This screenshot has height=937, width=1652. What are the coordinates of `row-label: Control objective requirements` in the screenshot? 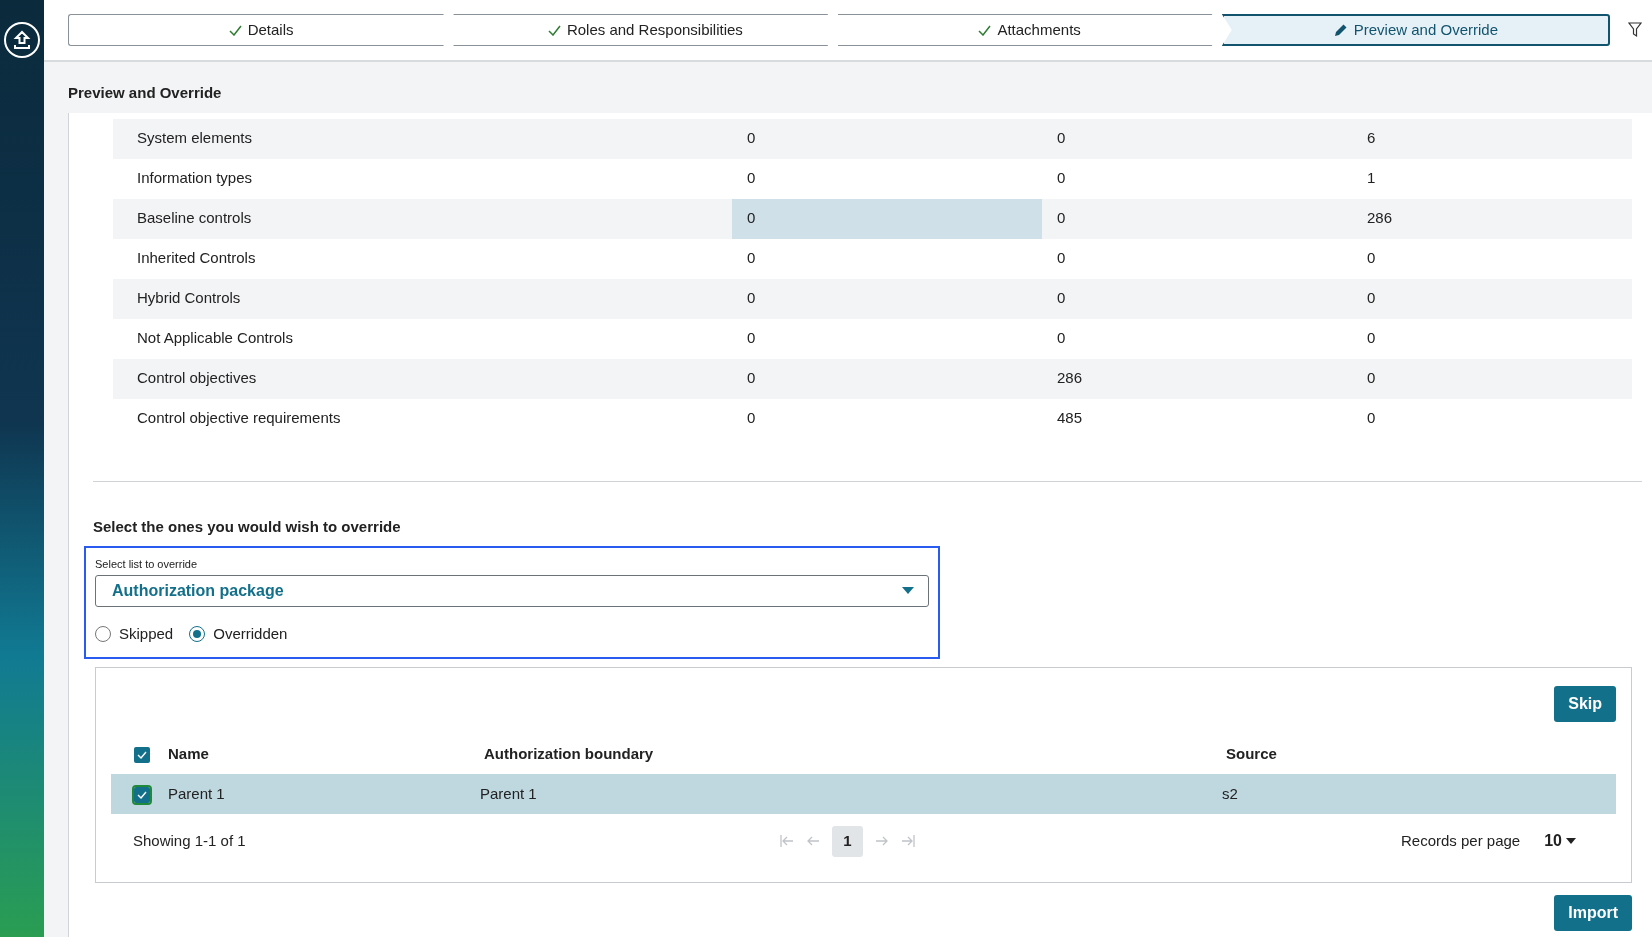 It's located at (239, 418).